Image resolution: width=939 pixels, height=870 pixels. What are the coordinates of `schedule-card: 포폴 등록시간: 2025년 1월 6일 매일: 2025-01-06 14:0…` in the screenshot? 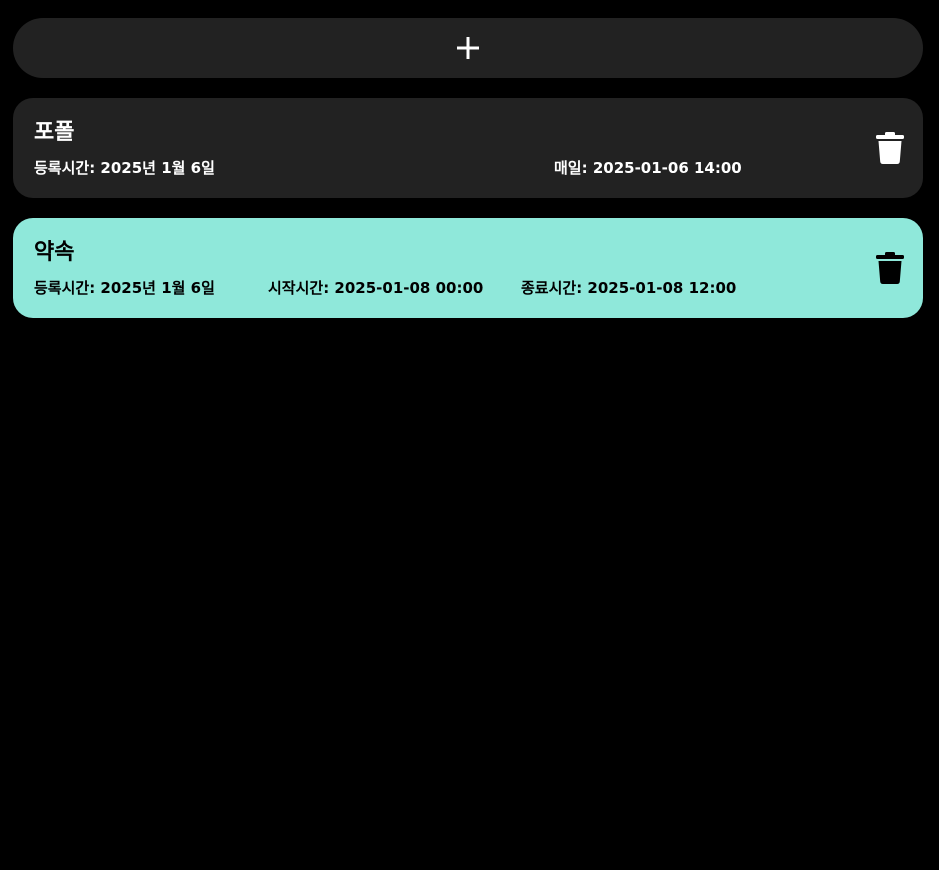 It's located at (468, 148).